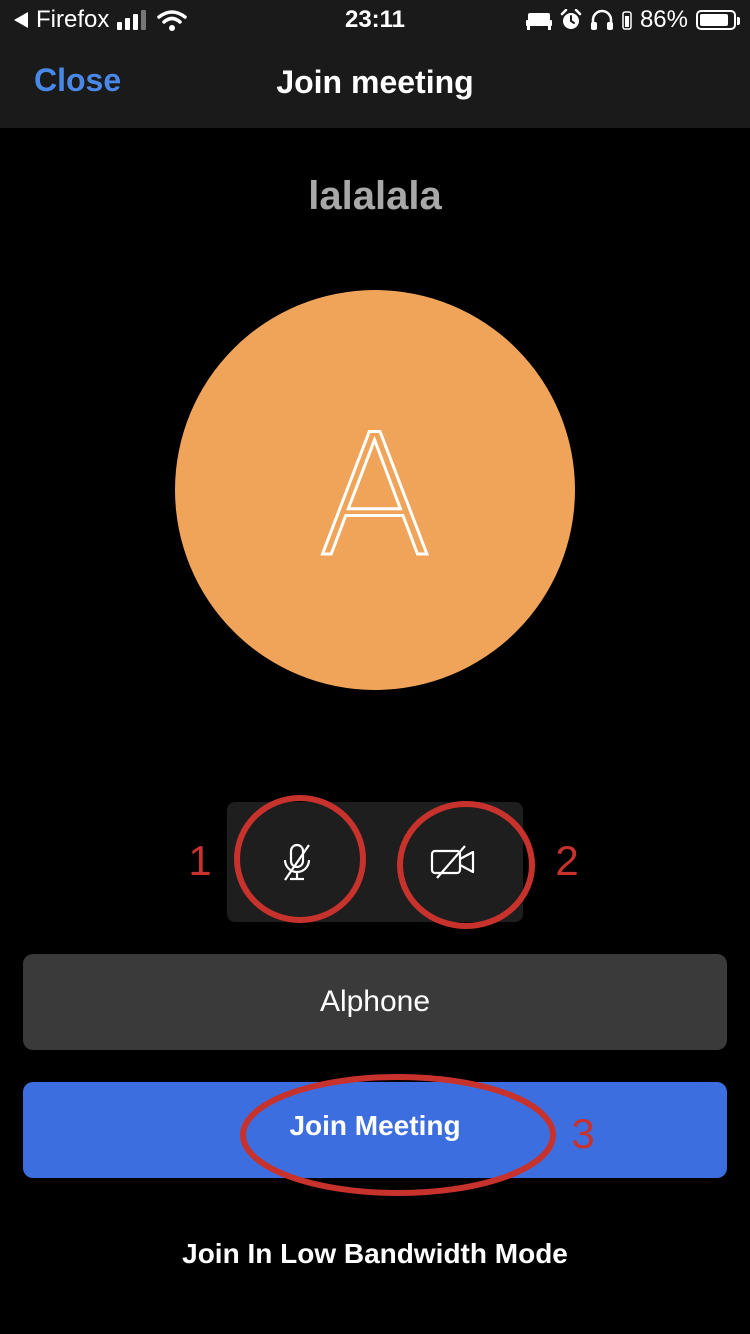 The height and width of the screenshot is (1334, 750). Describe the element at coordinates (375, 20) in the screenshot. I see `status-bar: Firefox 23:11 86%` at that location.